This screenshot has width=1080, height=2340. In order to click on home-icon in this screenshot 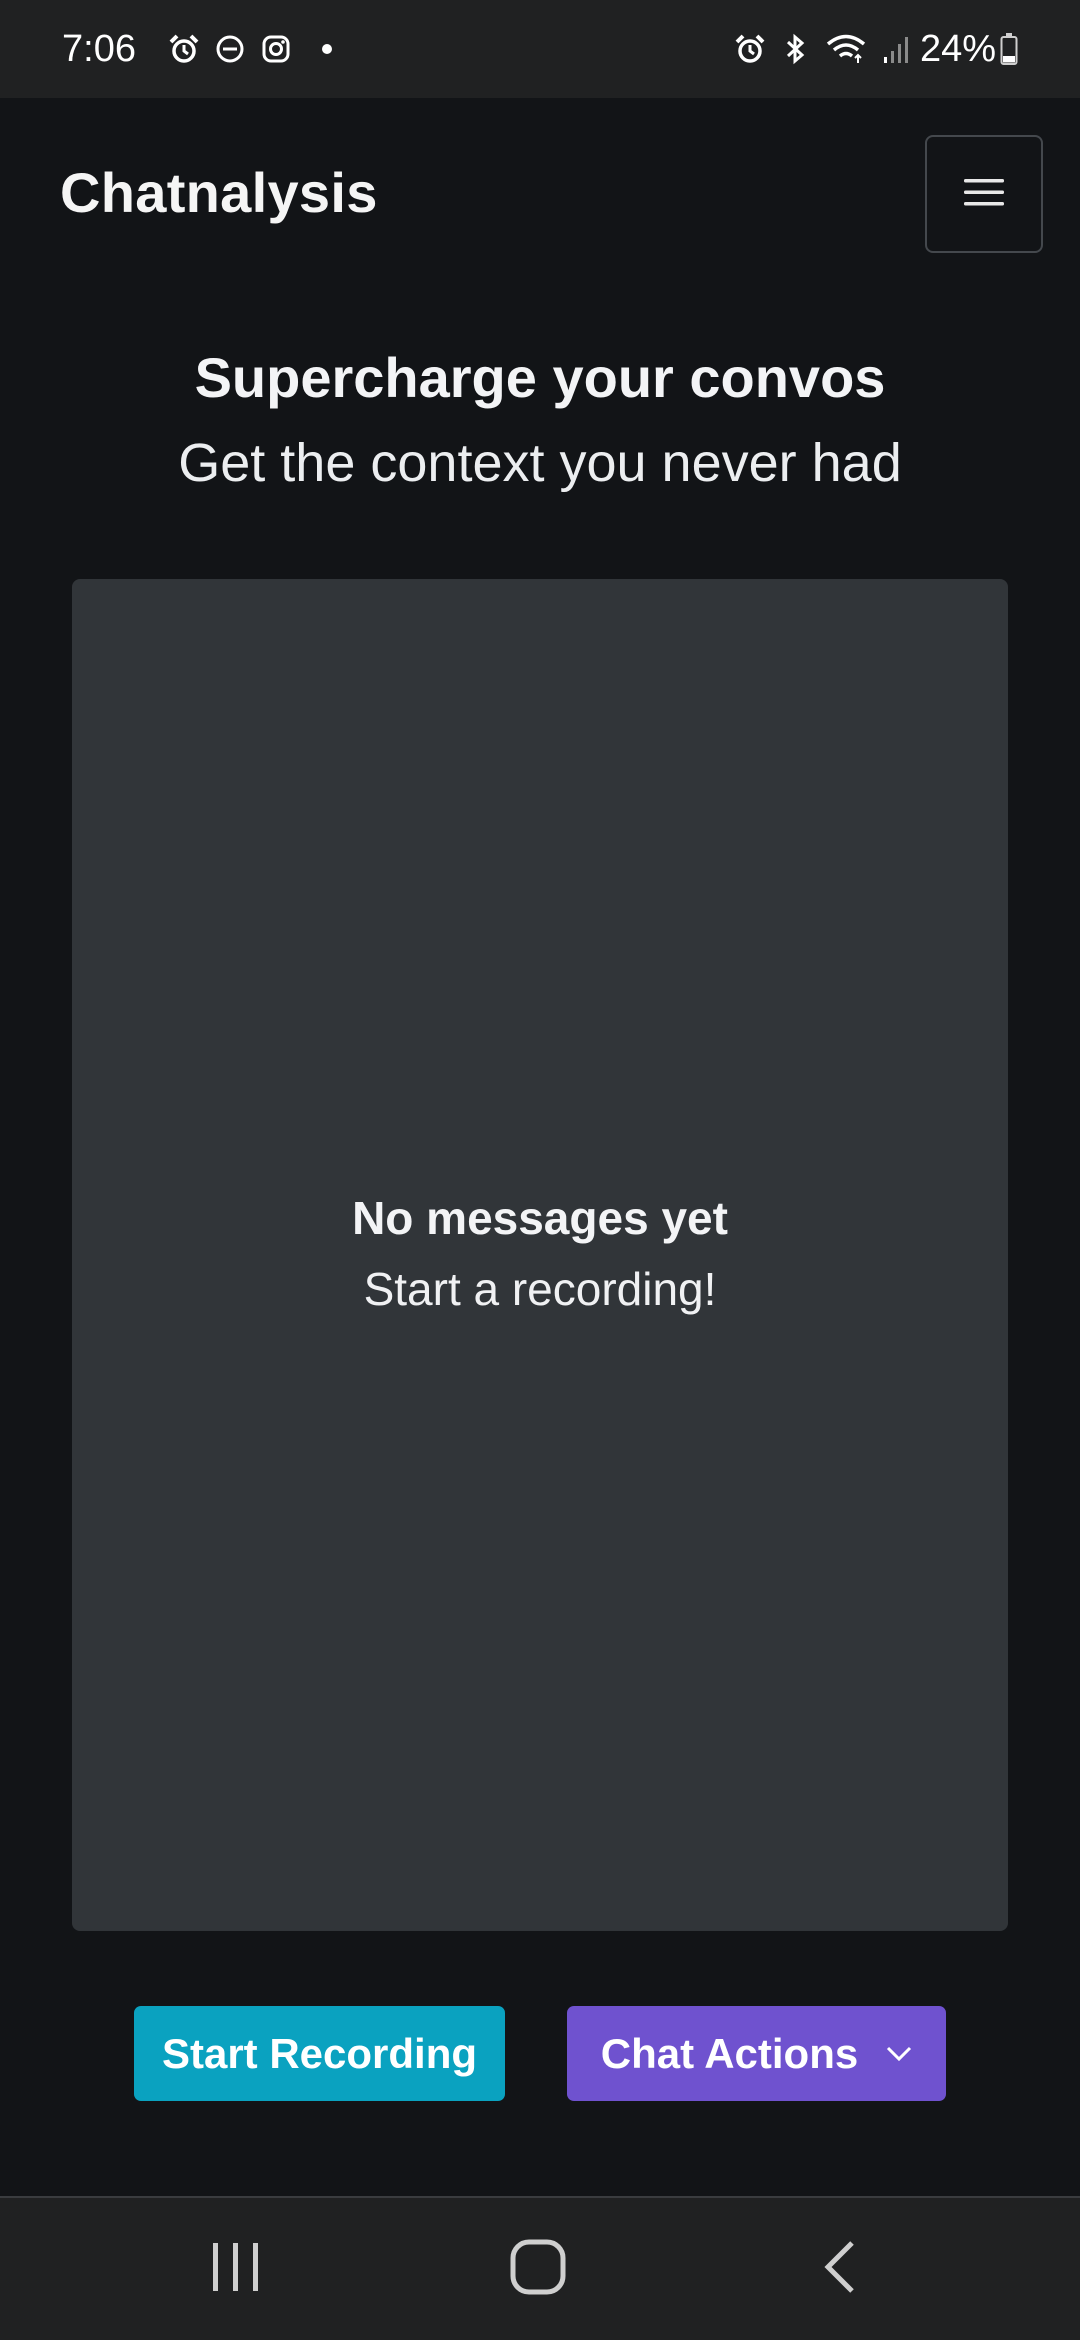, I will do `click(538, 2269)`.